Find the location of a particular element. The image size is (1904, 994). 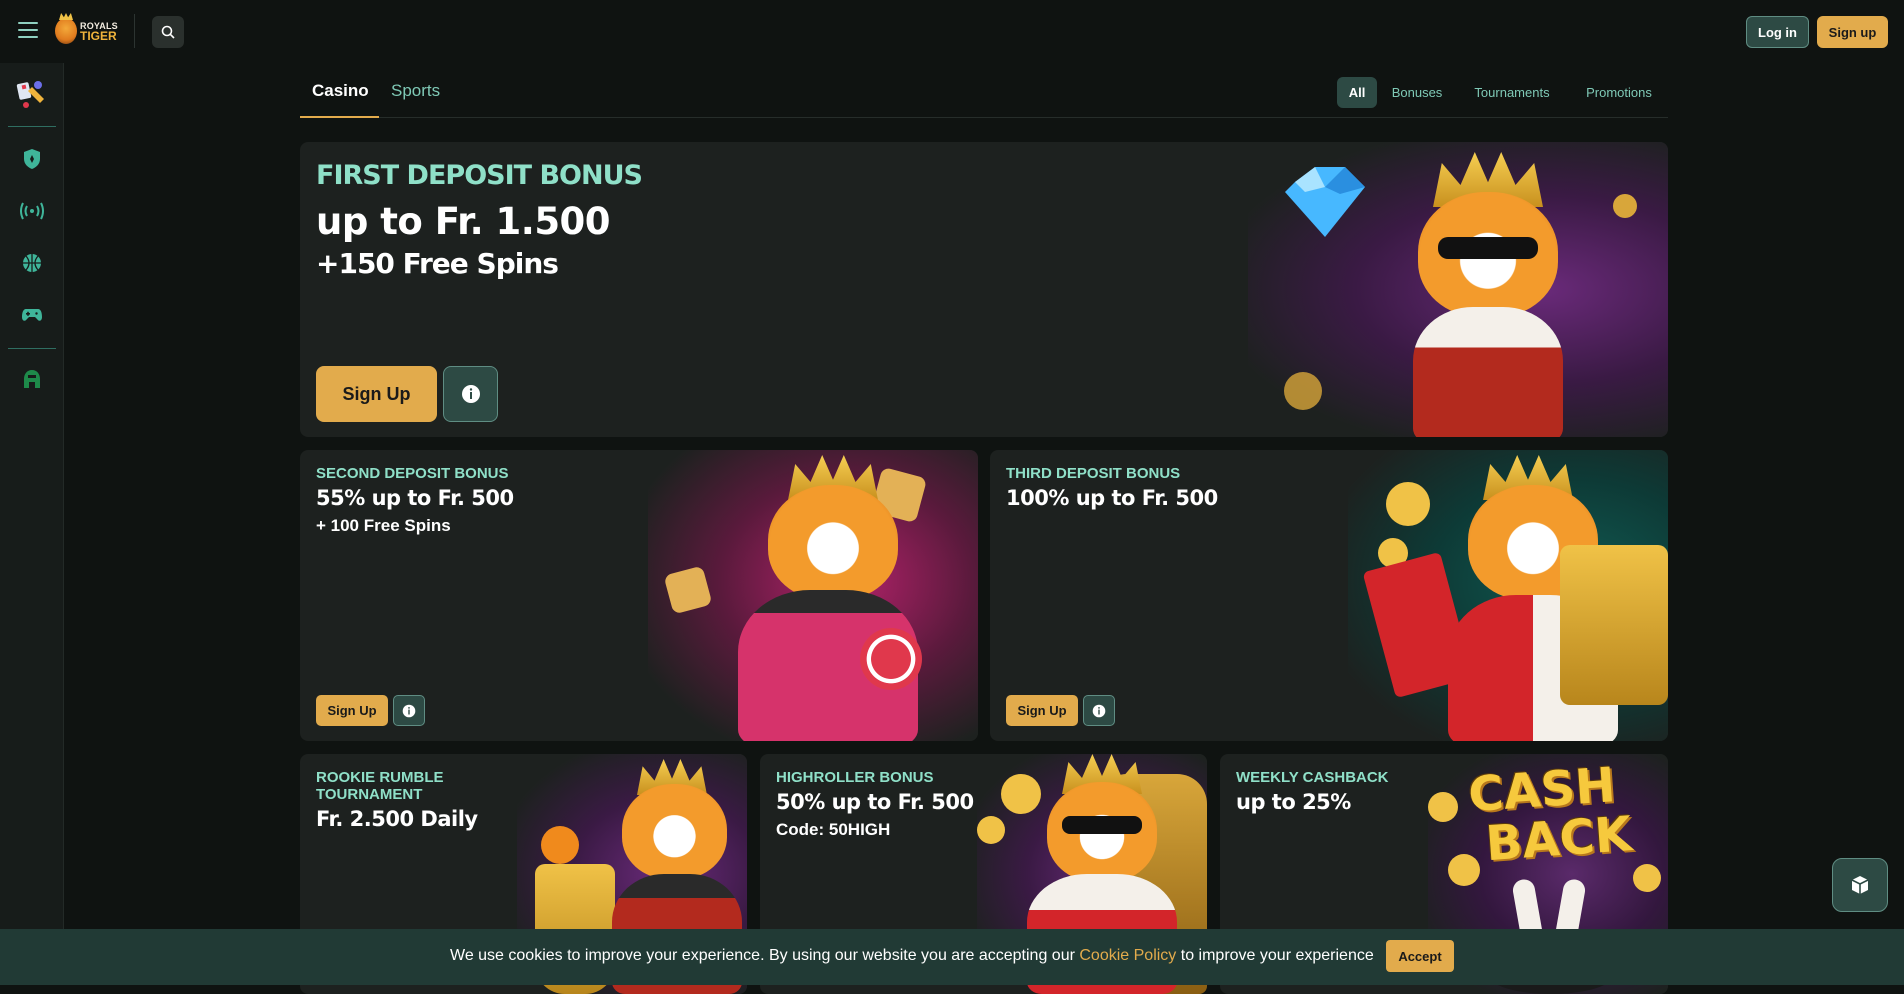

promo-code: Code: 50HIGH is located at coordinates (833, 829).